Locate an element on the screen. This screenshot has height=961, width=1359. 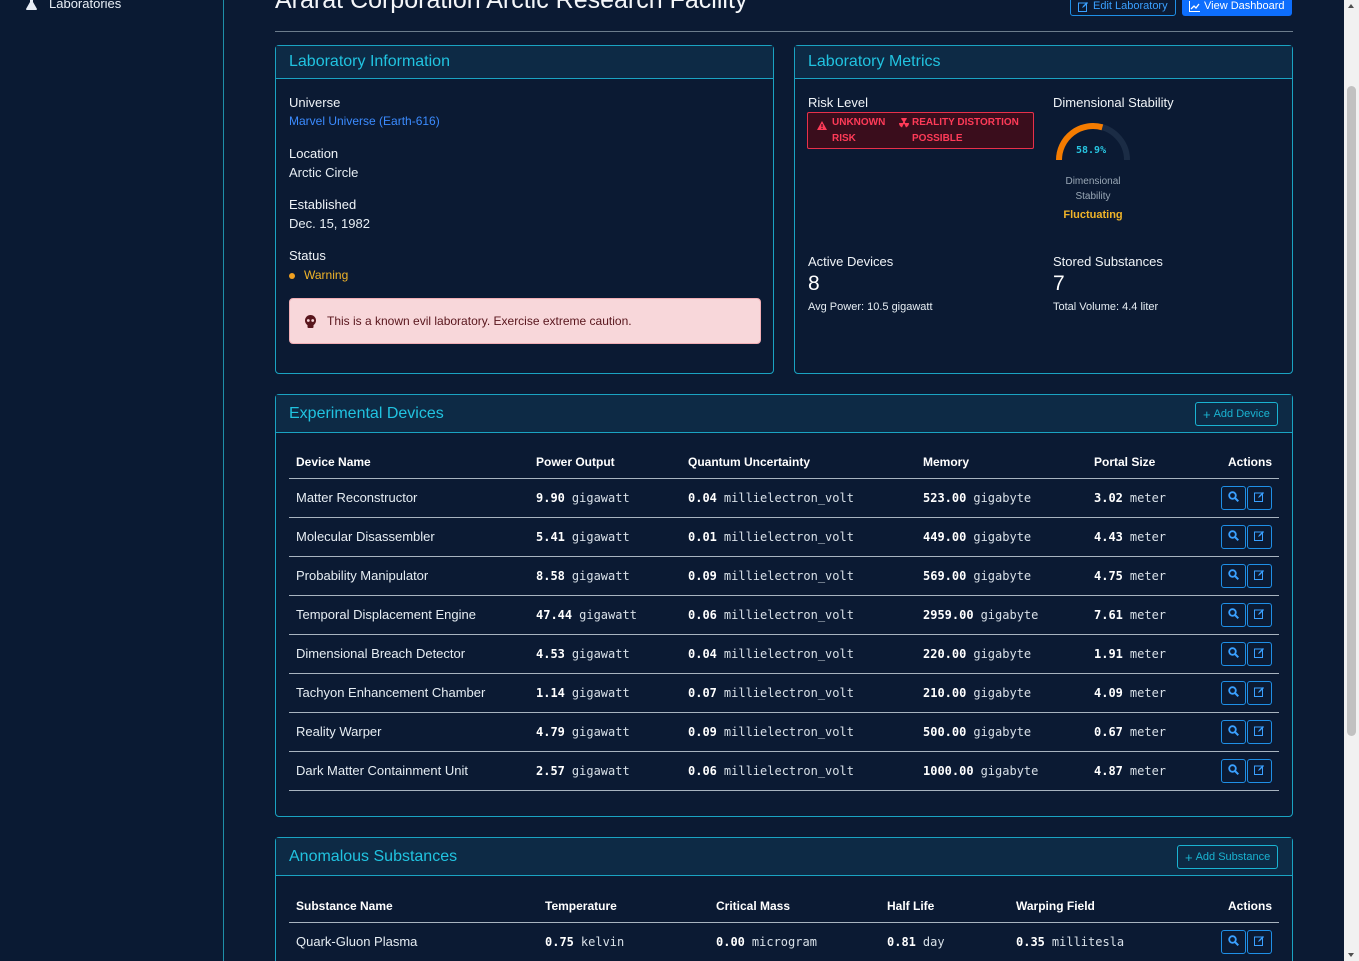
view-dashboard-button: View Dashboard is located at coordinates (1237, 8).